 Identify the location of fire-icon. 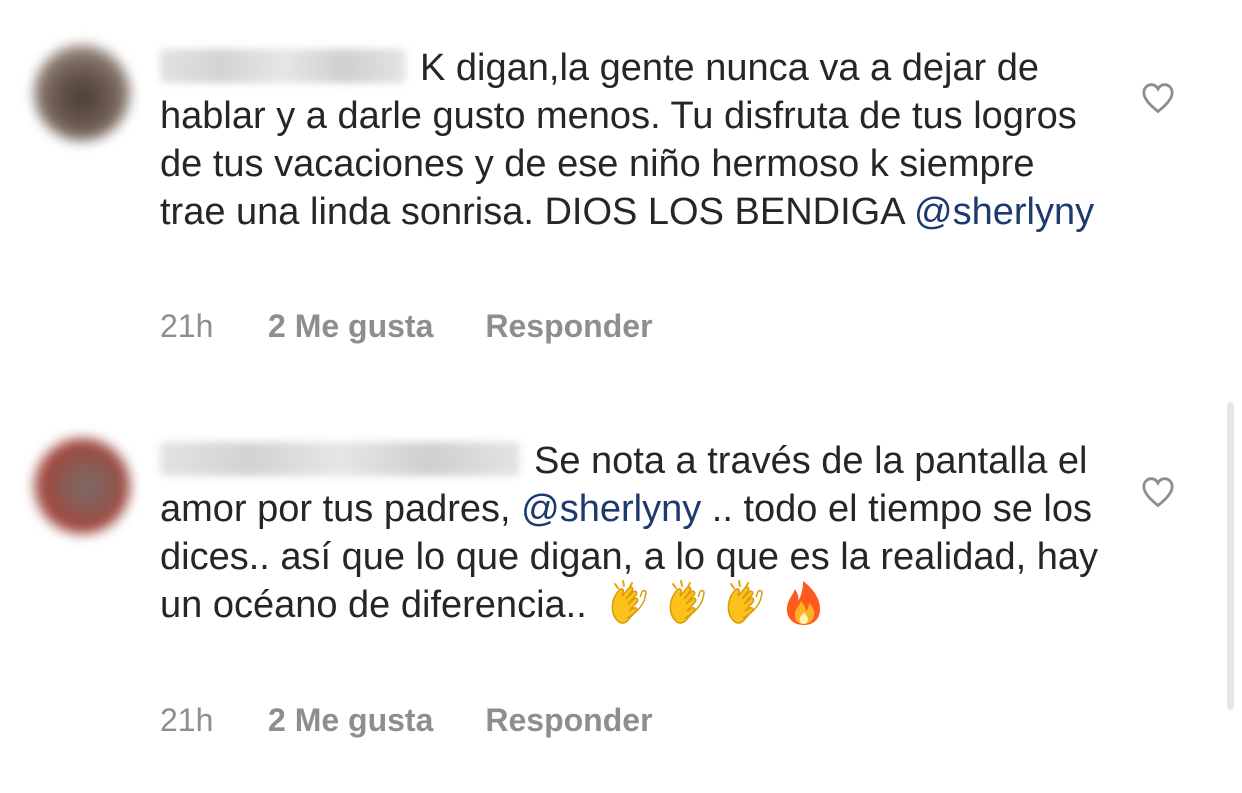
(804, 602).